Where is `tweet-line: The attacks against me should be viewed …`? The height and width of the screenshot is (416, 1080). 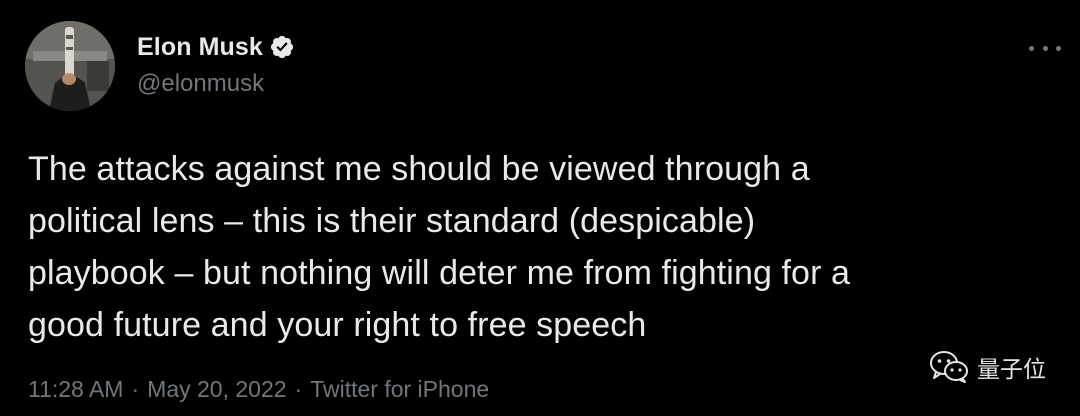 tweet-line: The attacks against me should be viewed … is located at coordinates (419, 169).